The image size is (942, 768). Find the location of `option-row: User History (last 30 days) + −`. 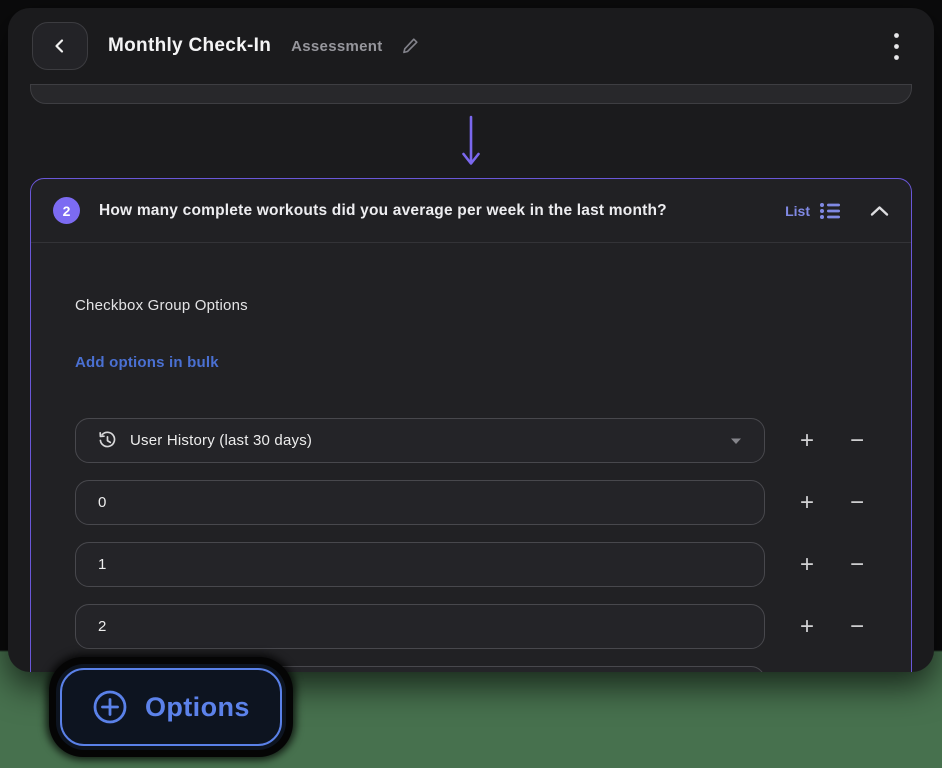

option-row: User History (last 30 days) + − is located at coordinates (471, 440).